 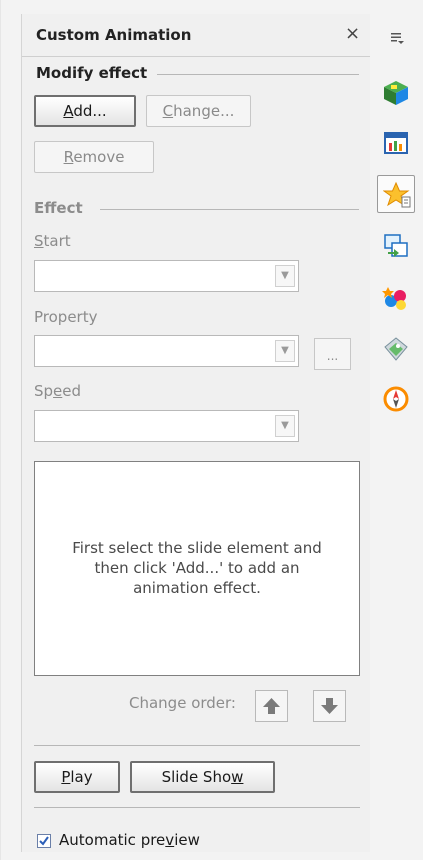 What do you see at coordinates (397, 38) in the screenshot?
I see `sidebar-menu-icon` at bounding box center [397, 38].